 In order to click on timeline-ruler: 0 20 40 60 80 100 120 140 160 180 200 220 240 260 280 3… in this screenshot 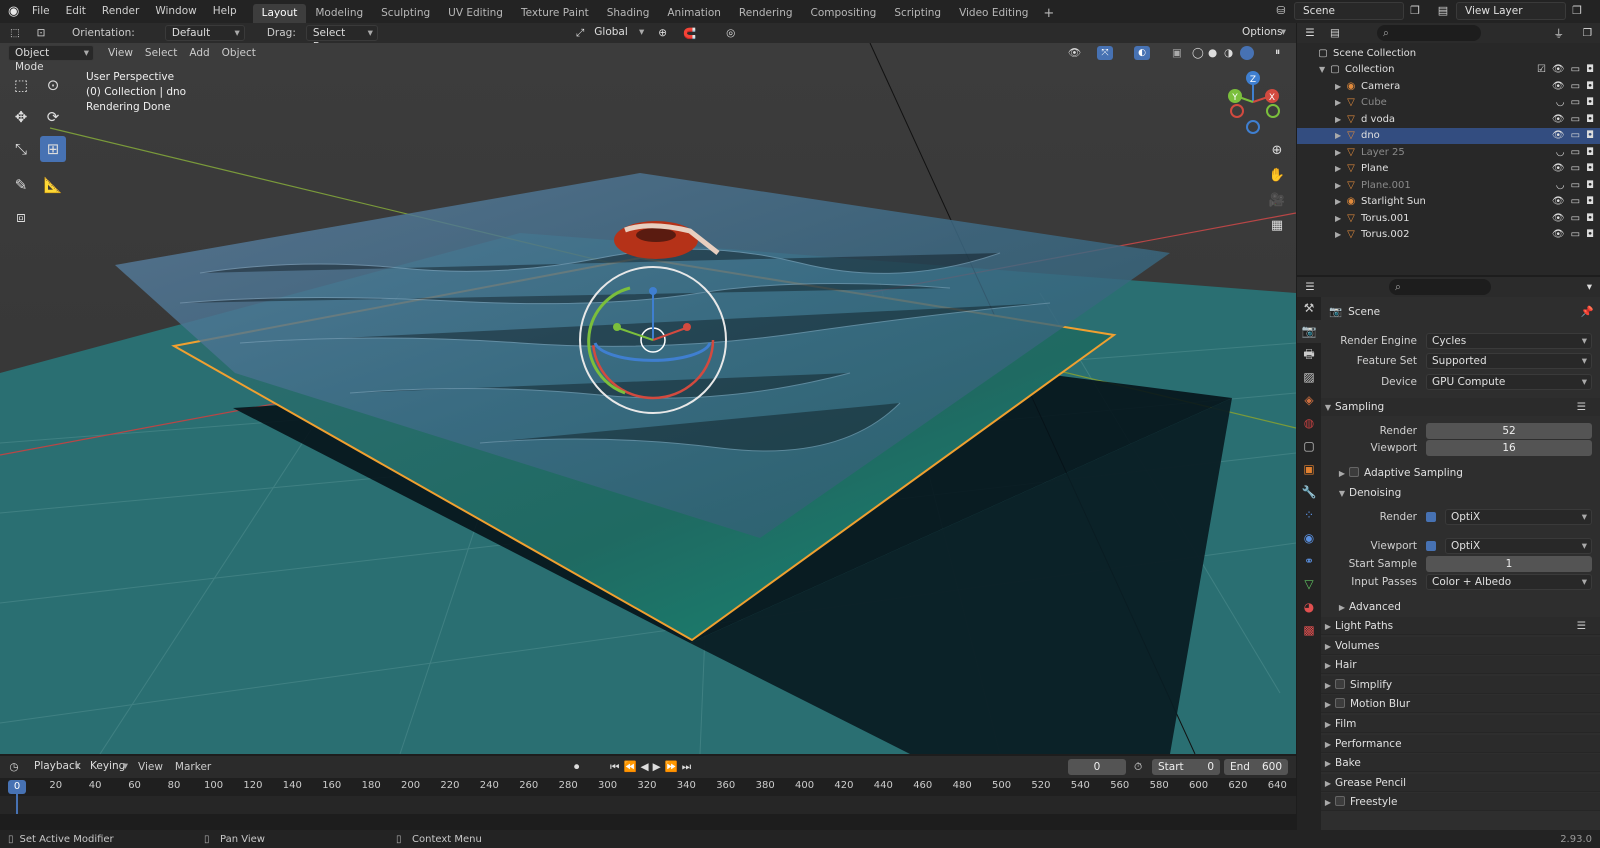, I will do `click(648, 787)`.